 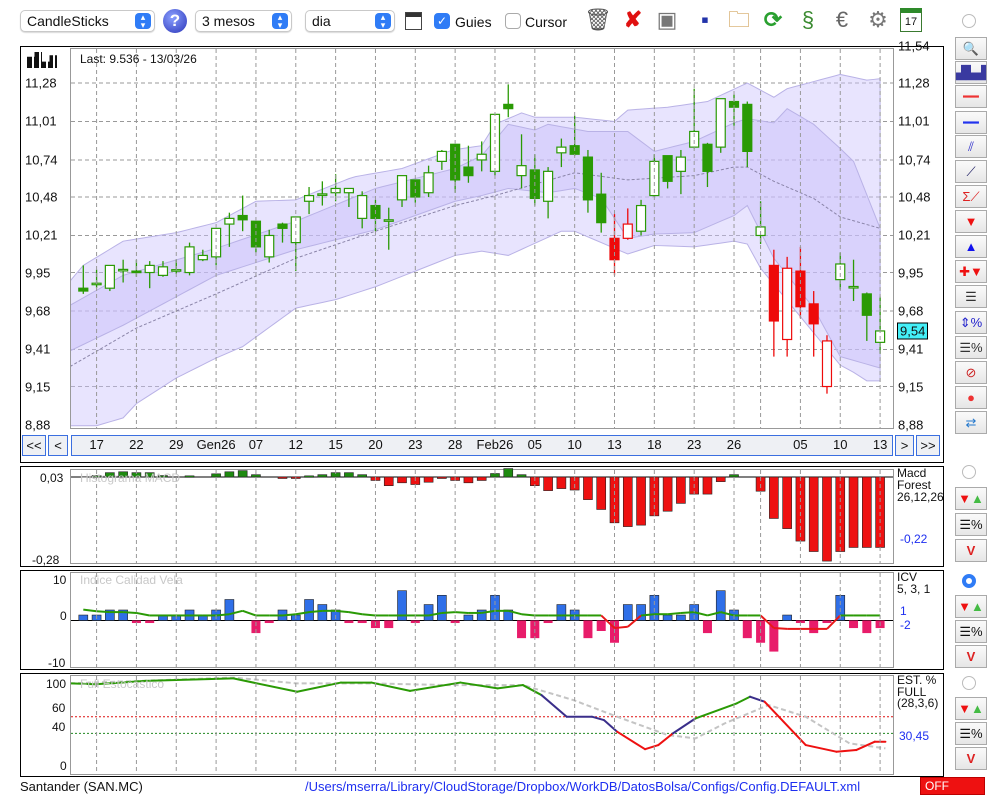 What do you see at coordinates (969, 683) in the screenshot?
I see `stoch-panel-radio` at bounding box center [969, 683].